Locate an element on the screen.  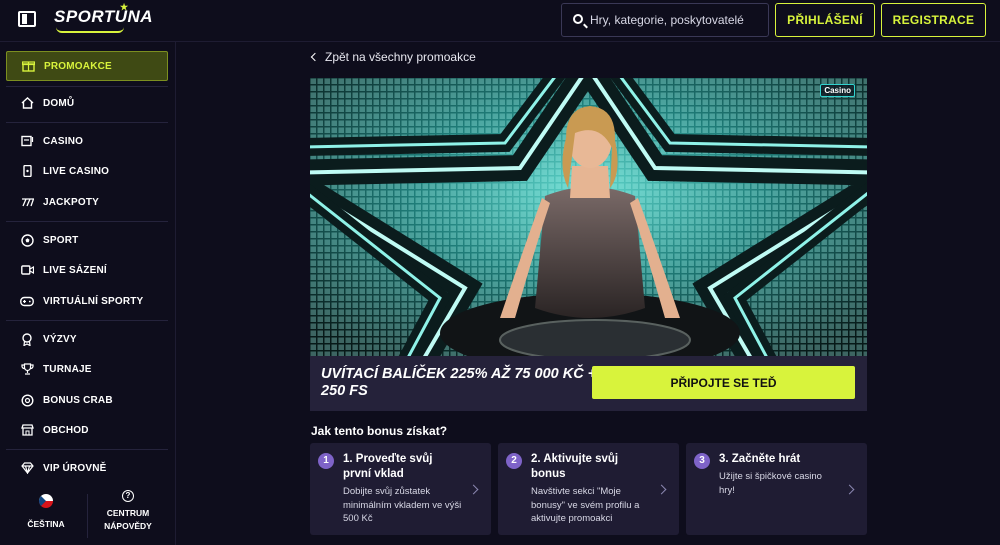
sidebar-item-label: VIP ÚROVNĚ is located at coordinates (75, 468).